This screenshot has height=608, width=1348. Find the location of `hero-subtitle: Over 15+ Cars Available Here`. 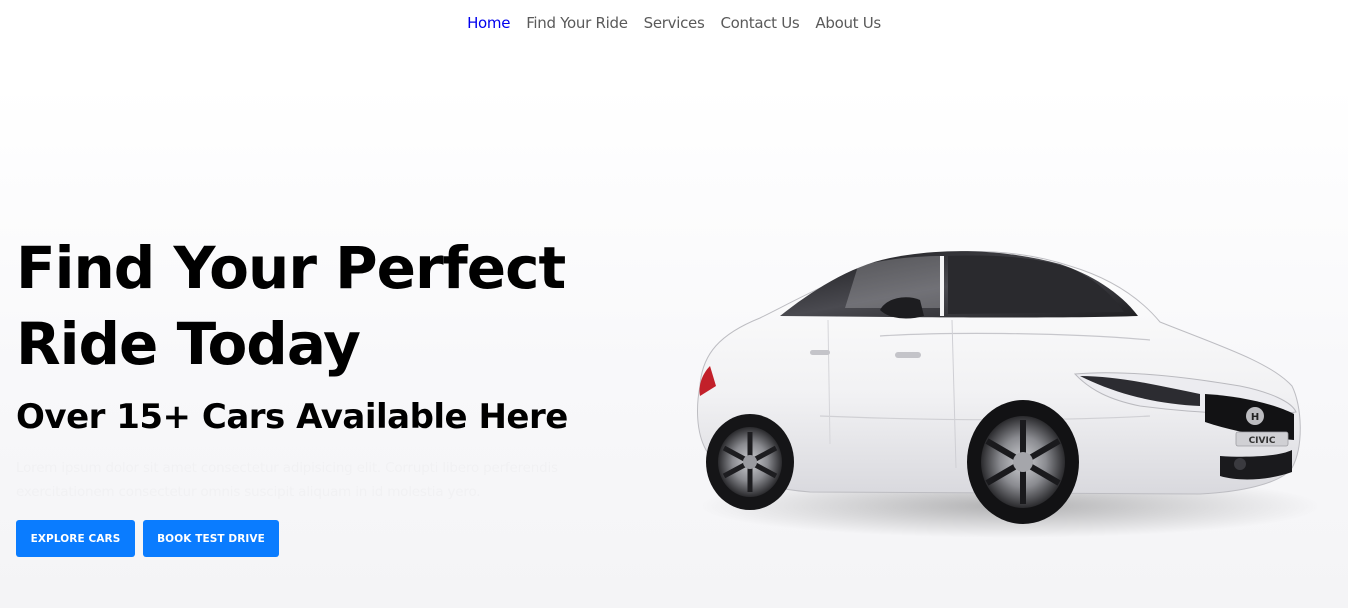

hero-subtitle: Over 15+ Cars Available Here is located at coordinates (292, 417).